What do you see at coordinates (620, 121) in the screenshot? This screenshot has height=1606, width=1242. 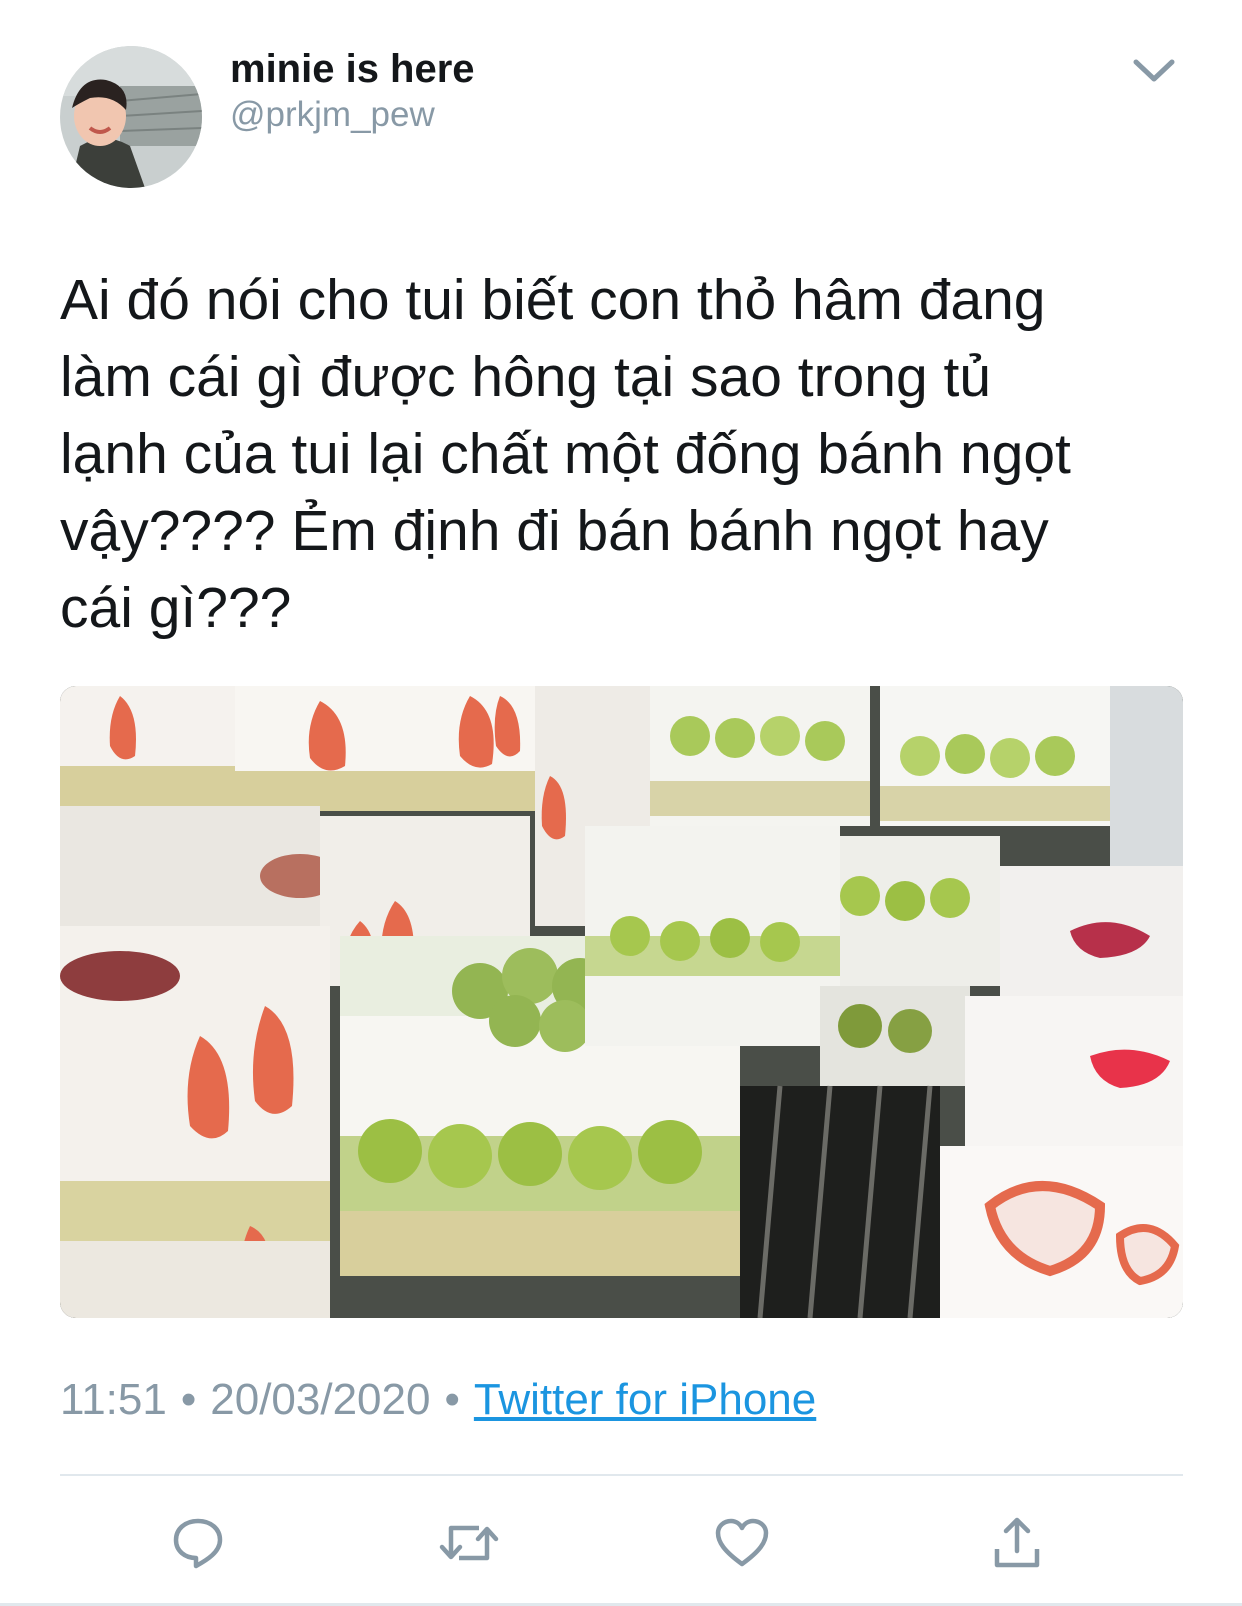 I see `tweet-header: minie is here @prkjm_pew` at bounding box center [620, 121].